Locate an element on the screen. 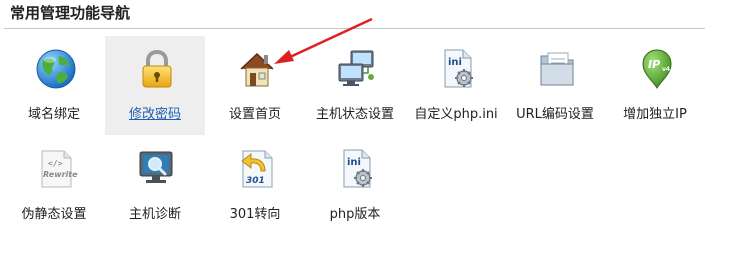 The height and width of the screenshot is (254, 735). nav-item-label: 域名绑定 is located at coordinates (53, 114).